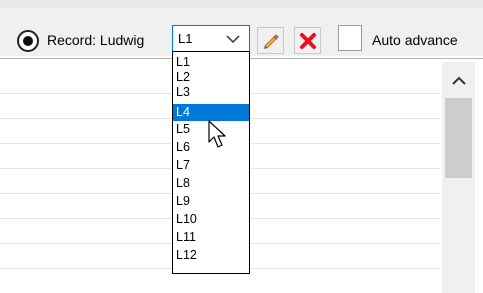 This screenshot has height=293, width=483. What do you see at coordinates (95, 40) in the screenshot?
I see `record-label: Record: Ludwig` at bounding box center [95, 40].